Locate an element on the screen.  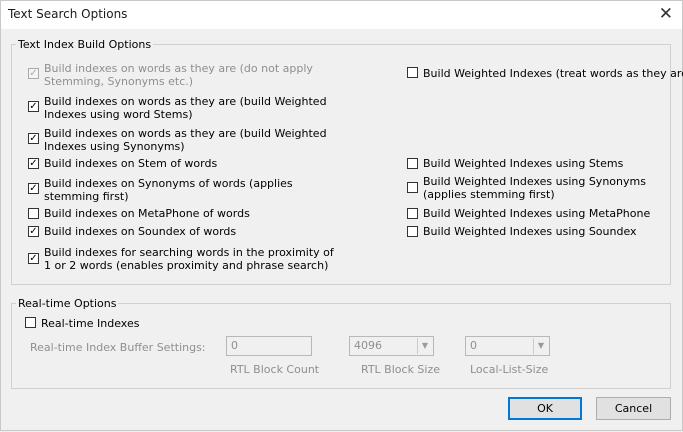
rtl-block-count-input: 0 is located at coordinates (269, 346).